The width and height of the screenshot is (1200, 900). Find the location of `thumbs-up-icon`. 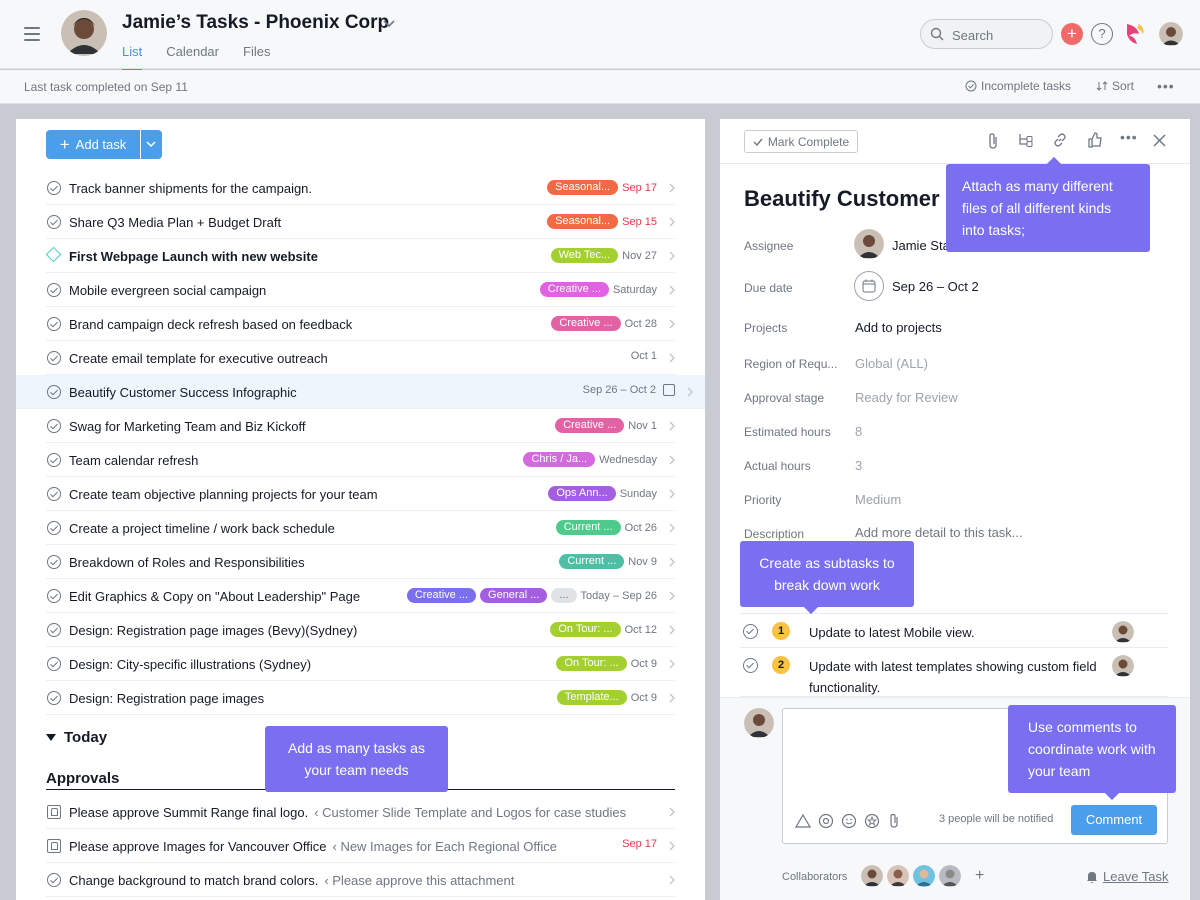

thumbs-up-icon is located at coordinates (1095, 140).